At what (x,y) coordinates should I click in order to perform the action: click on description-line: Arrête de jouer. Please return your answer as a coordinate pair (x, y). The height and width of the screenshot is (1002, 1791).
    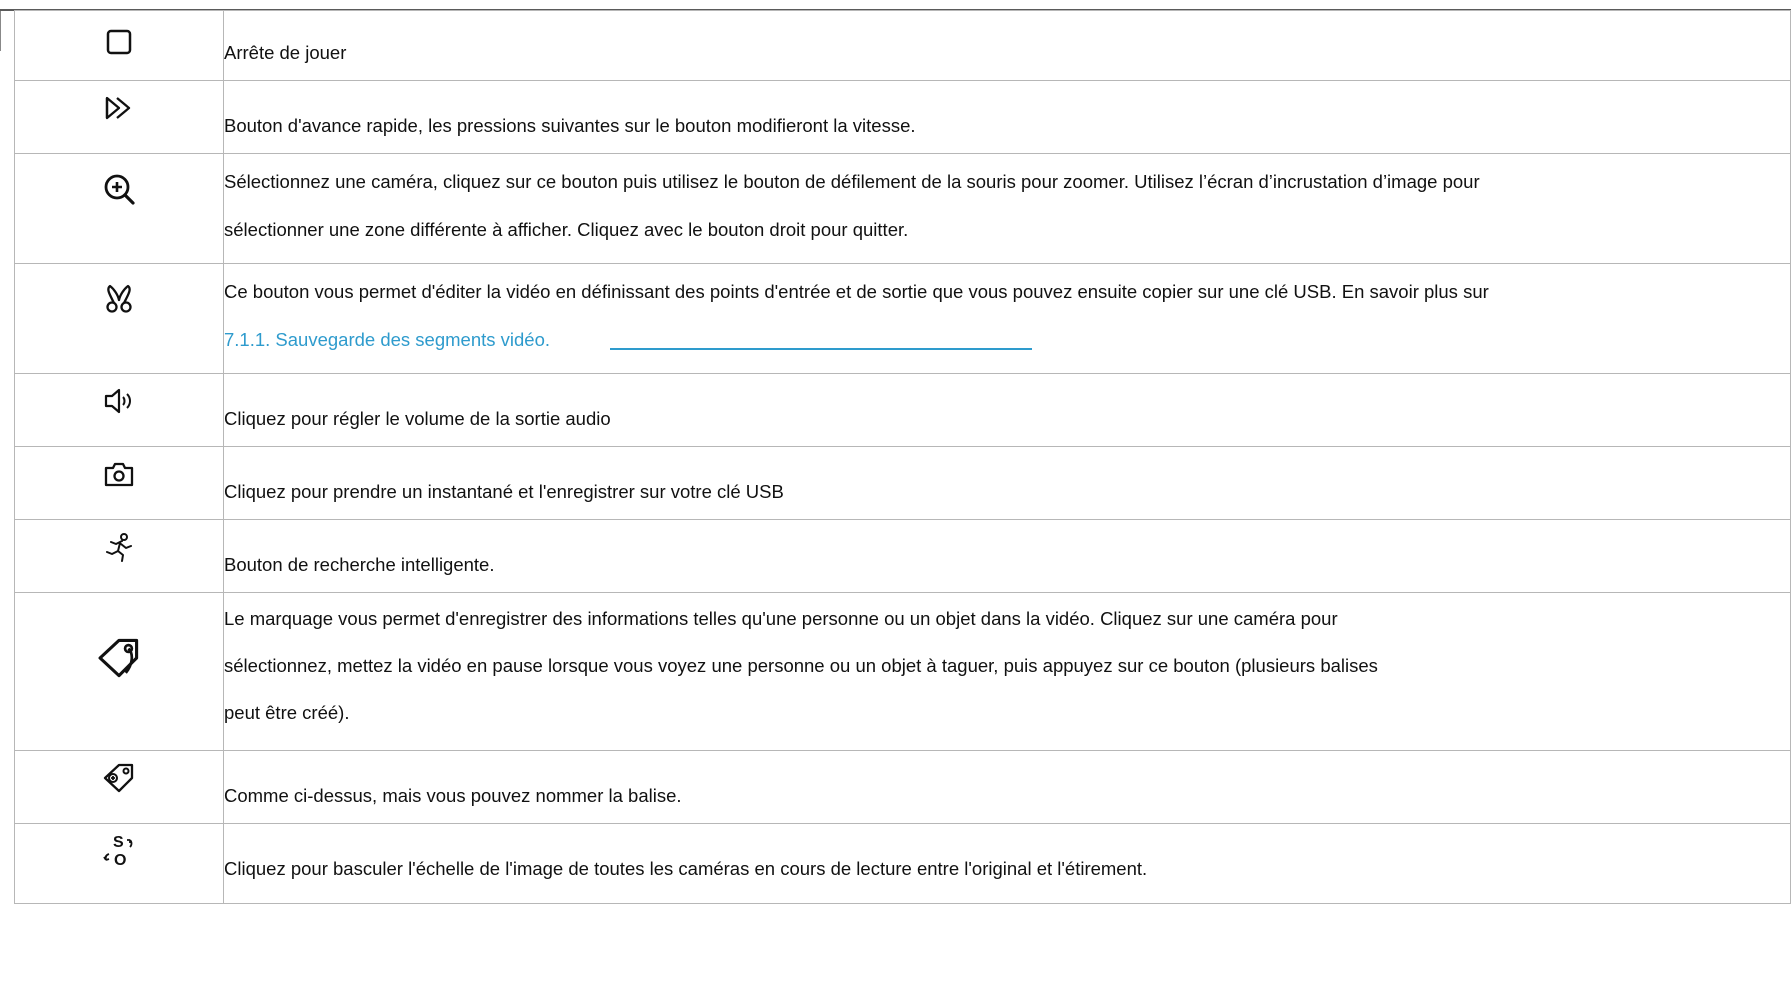
    Looking at the image, I should click on (285, 52).